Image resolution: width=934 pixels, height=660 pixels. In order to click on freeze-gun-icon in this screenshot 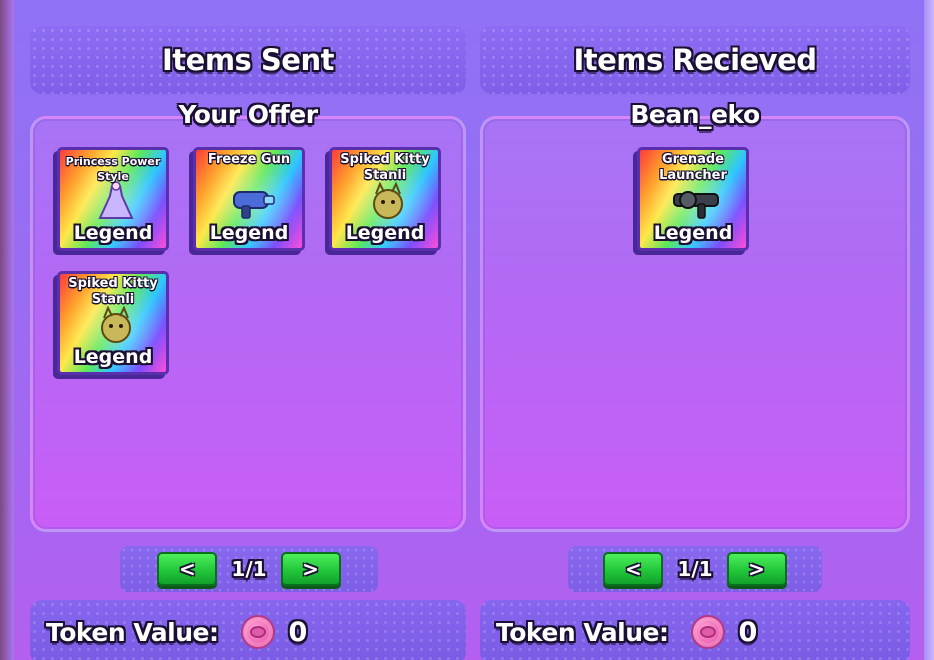, I will do `click(254, 205)`.